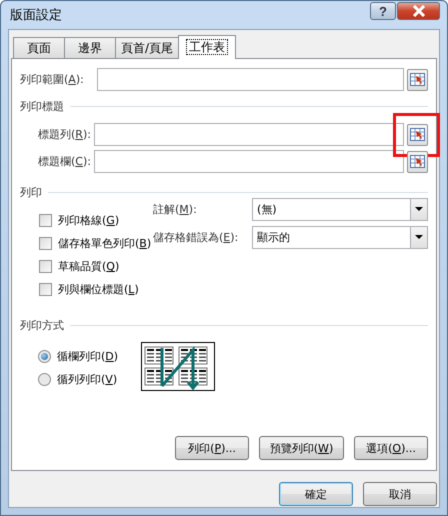 The width and height of the screenshot is (448, 516). Describe the element at coordinates (400, 494) in the screenshot. I see `dialog-button: 取消` at that location.